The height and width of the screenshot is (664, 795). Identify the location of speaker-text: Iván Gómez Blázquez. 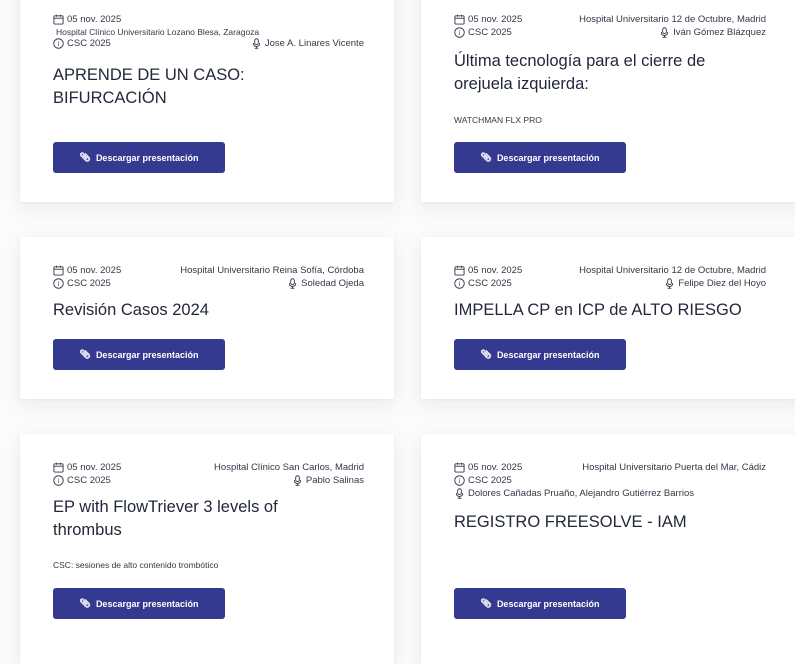
(719, 32).